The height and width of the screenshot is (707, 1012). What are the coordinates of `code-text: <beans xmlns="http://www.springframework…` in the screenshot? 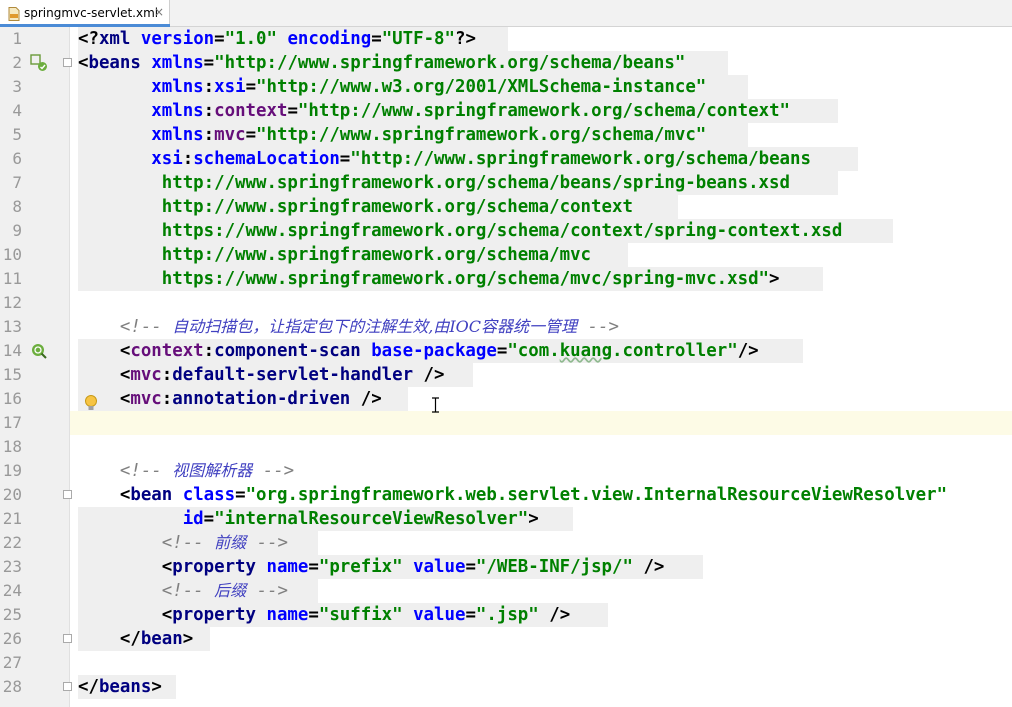 It's located at (403, 63).